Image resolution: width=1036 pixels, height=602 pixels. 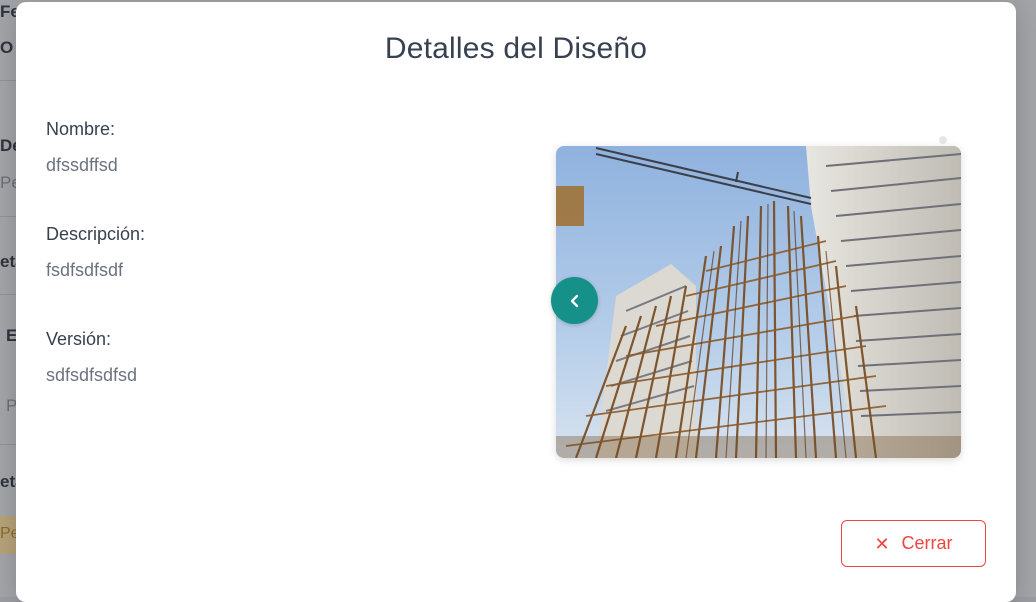 I want to click on name-label: Nombre:, so click(x=81, y=129).